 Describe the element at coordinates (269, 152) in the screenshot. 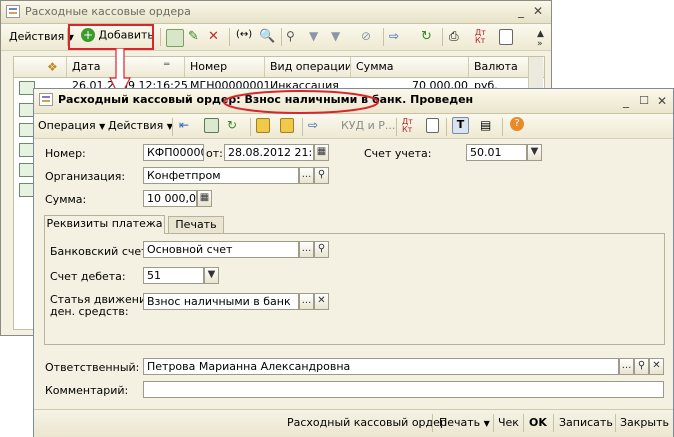

I see `date-field: 28.08.2012 21:51:` at that location.